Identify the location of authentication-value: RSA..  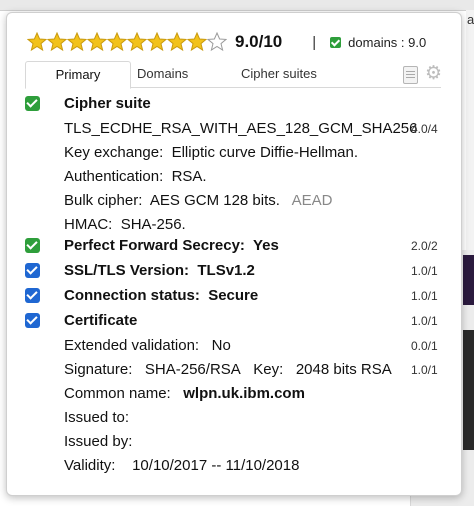
(189, 176).